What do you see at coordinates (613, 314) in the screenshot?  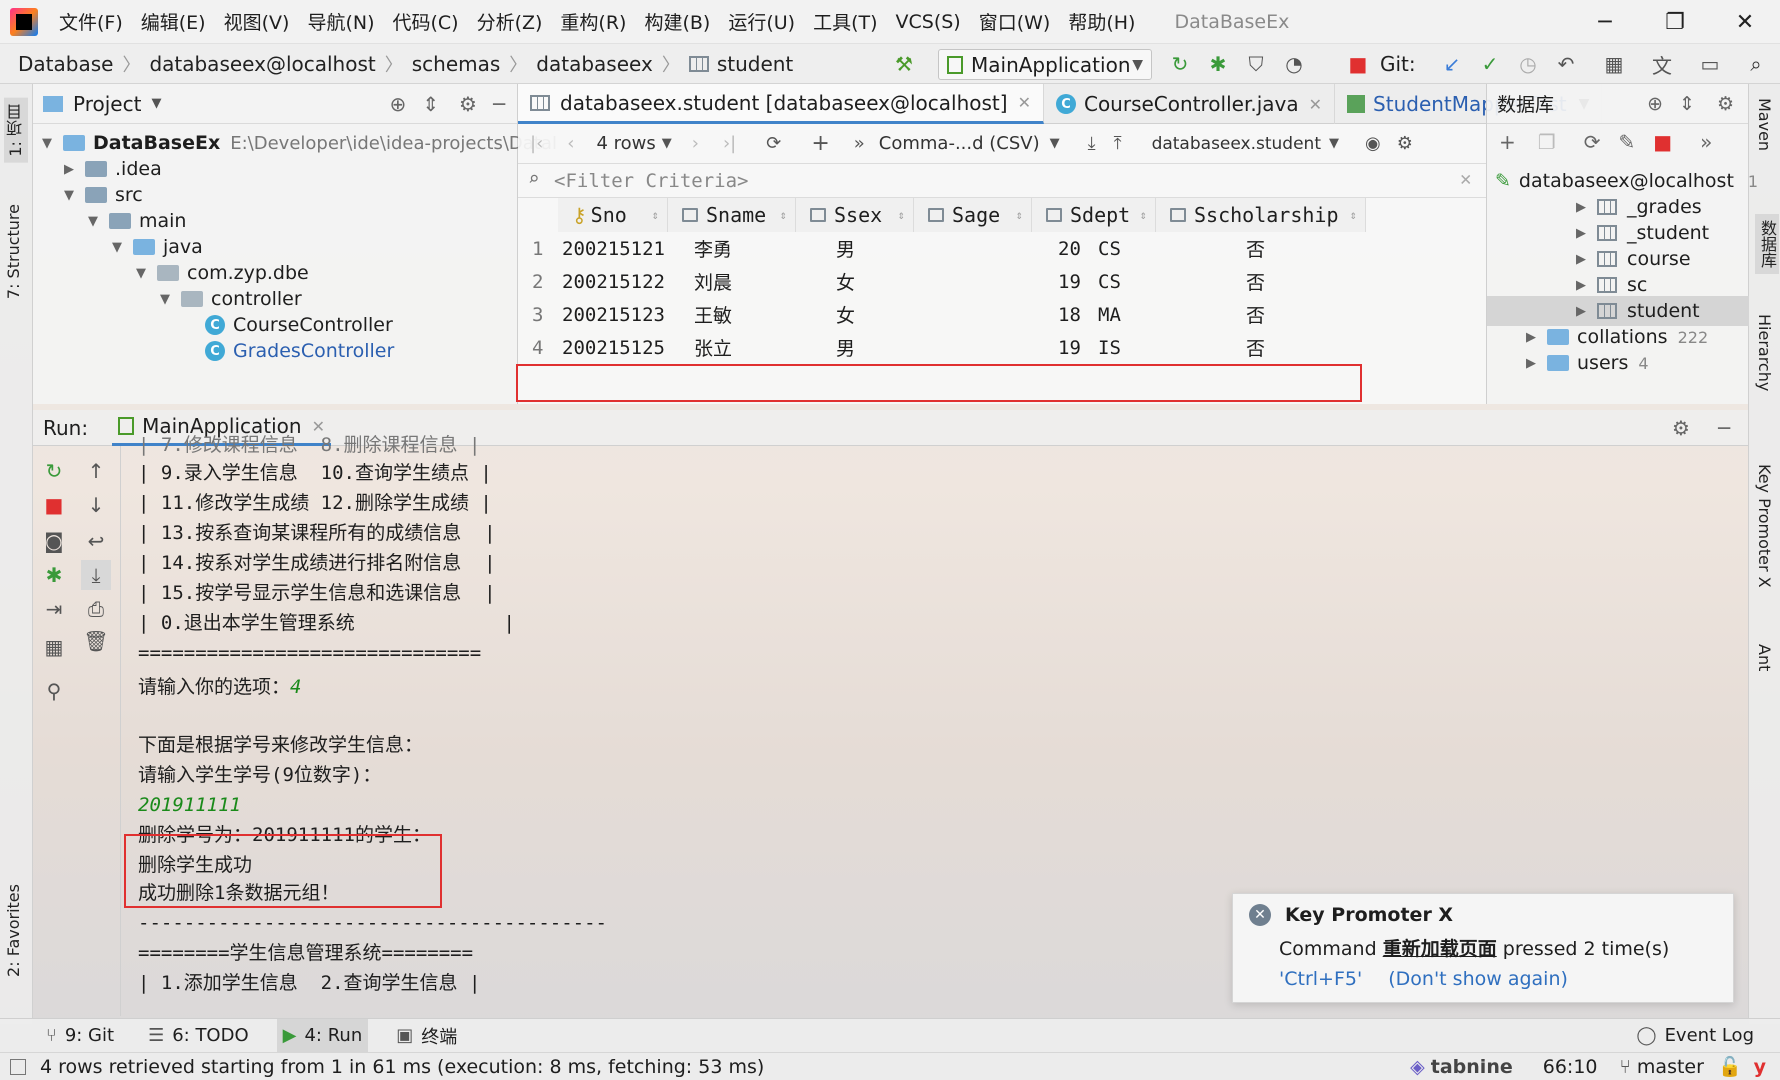 I see `cell-sno: 200215123` at bounding box center [613, 314].